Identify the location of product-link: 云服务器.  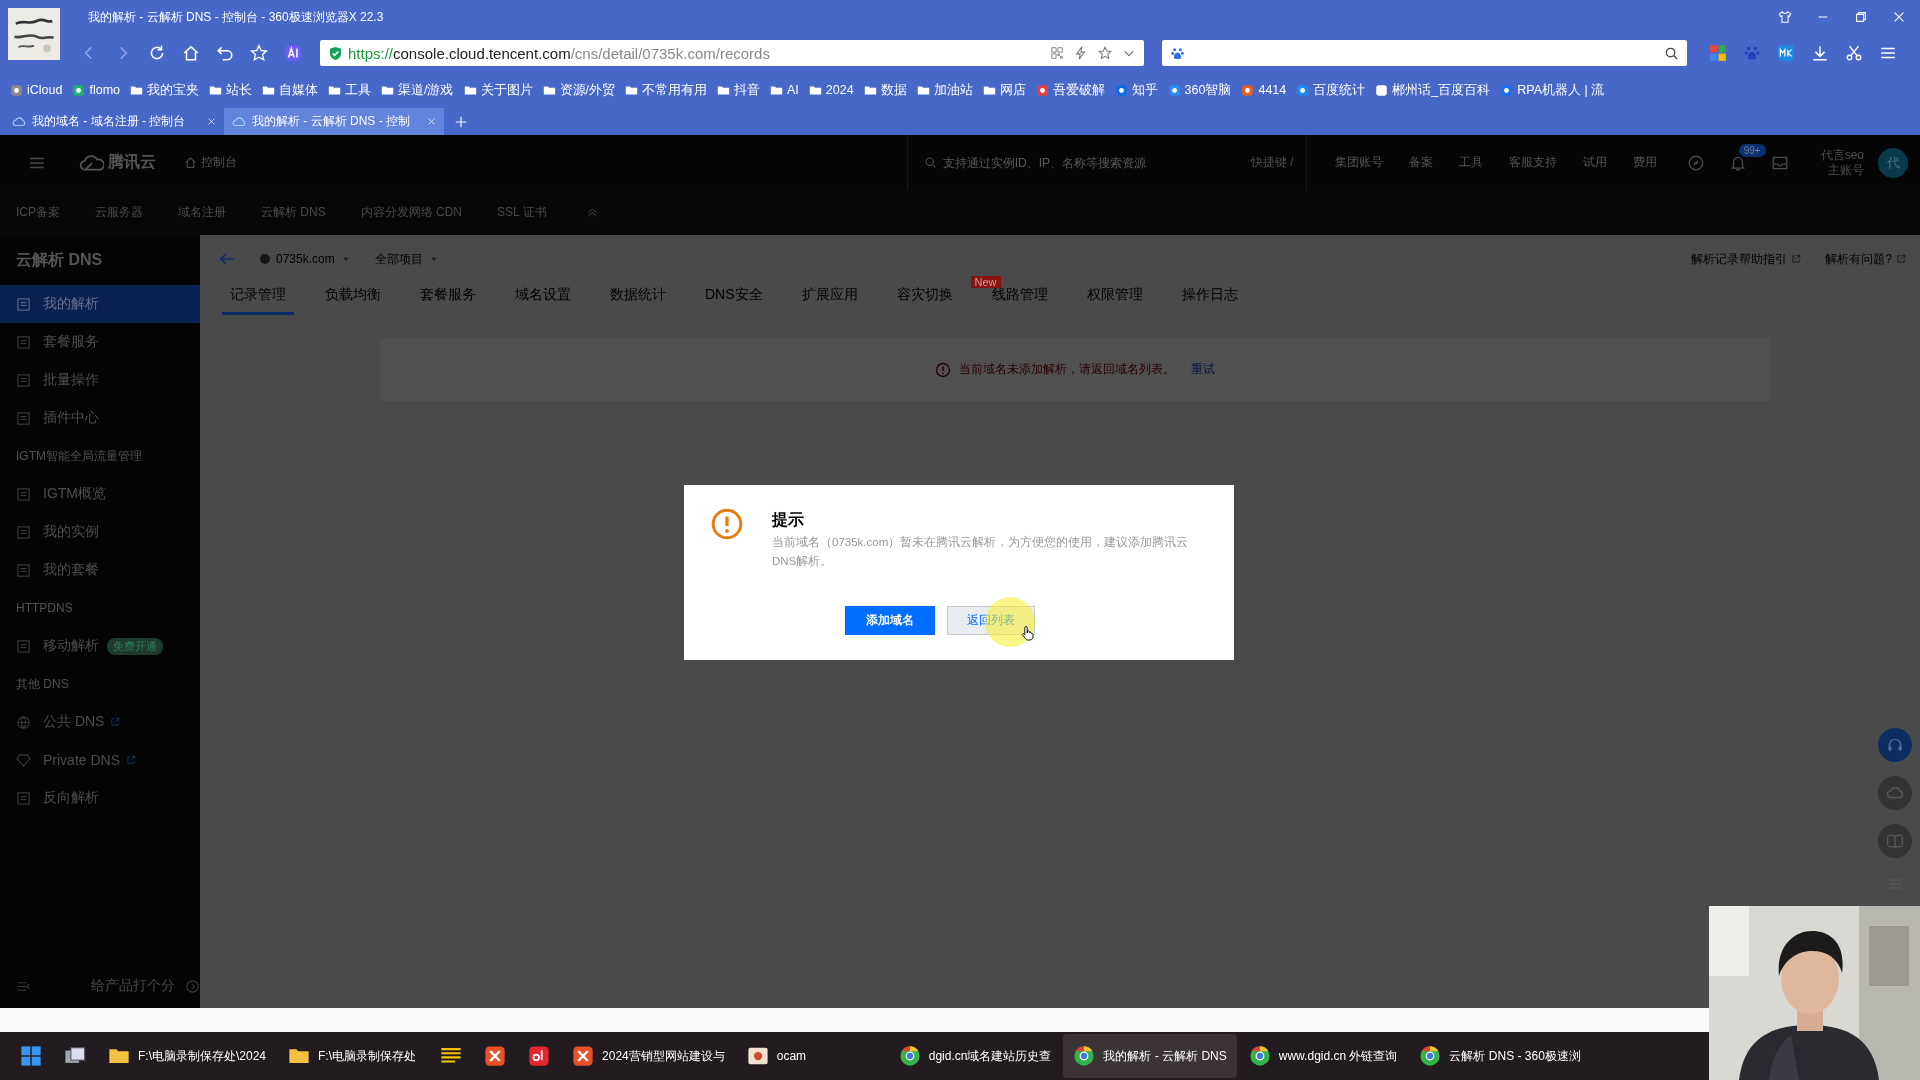
(119, 212).